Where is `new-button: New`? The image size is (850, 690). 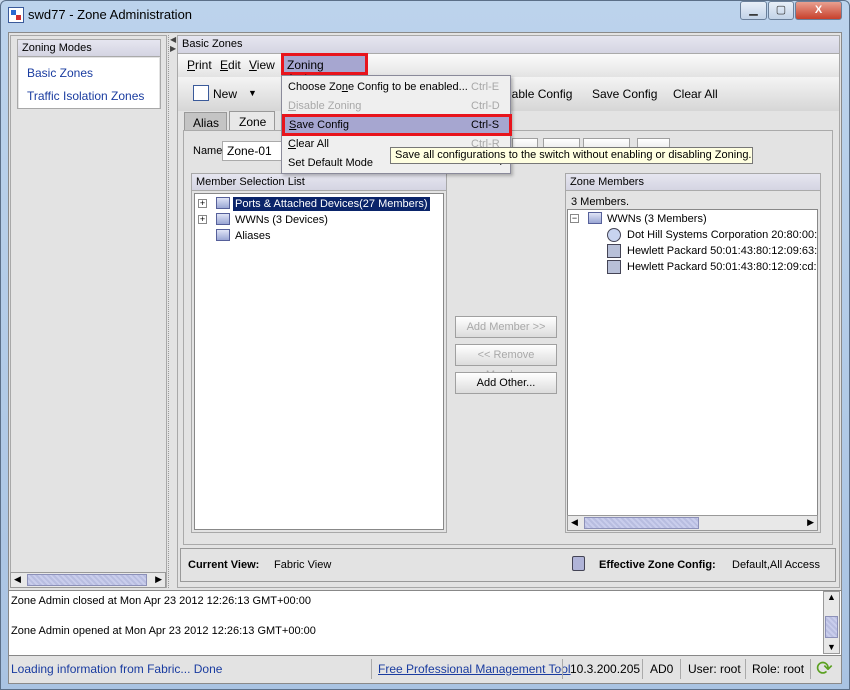 new-button: New is located at coordinates (225, 94).